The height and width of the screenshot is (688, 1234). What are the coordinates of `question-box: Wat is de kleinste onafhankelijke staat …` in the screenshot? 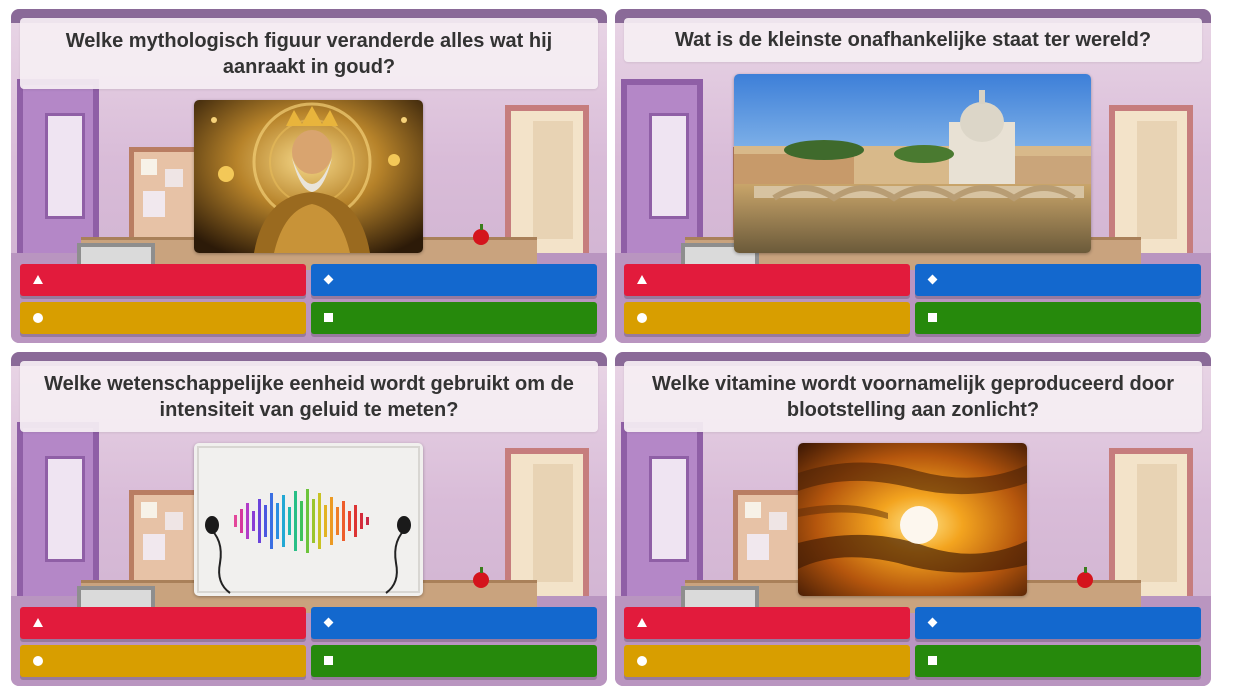 It's located at (913, 40).